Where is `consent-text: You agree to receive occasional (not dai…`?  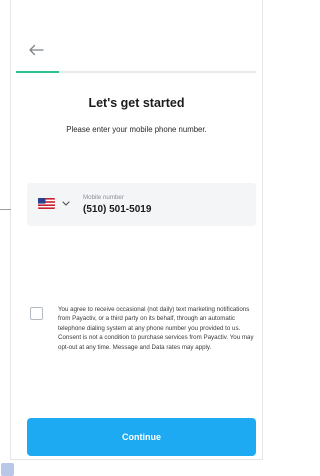 consent-text: You agree to receive occasional (not dai… is located at coordinates (156, 328).